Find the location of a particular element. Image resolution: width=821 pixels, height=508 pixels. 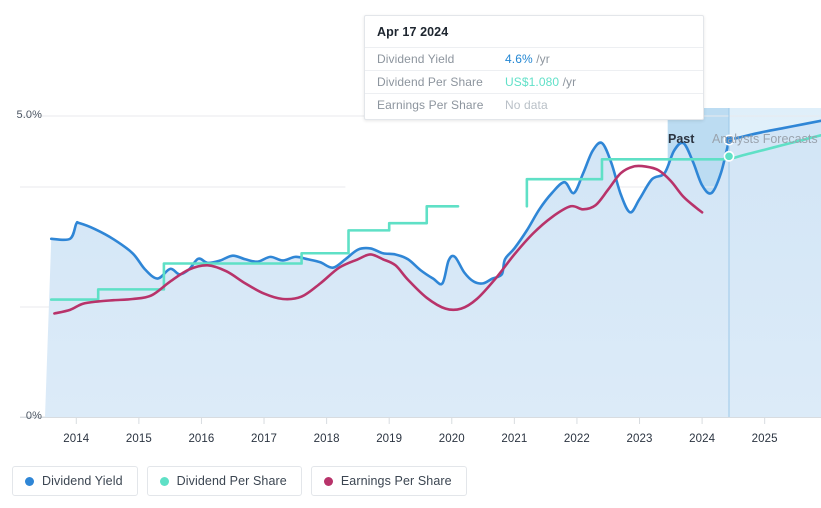

legend-item-label: Dividend Per Share is located at coordinates (231, 481).